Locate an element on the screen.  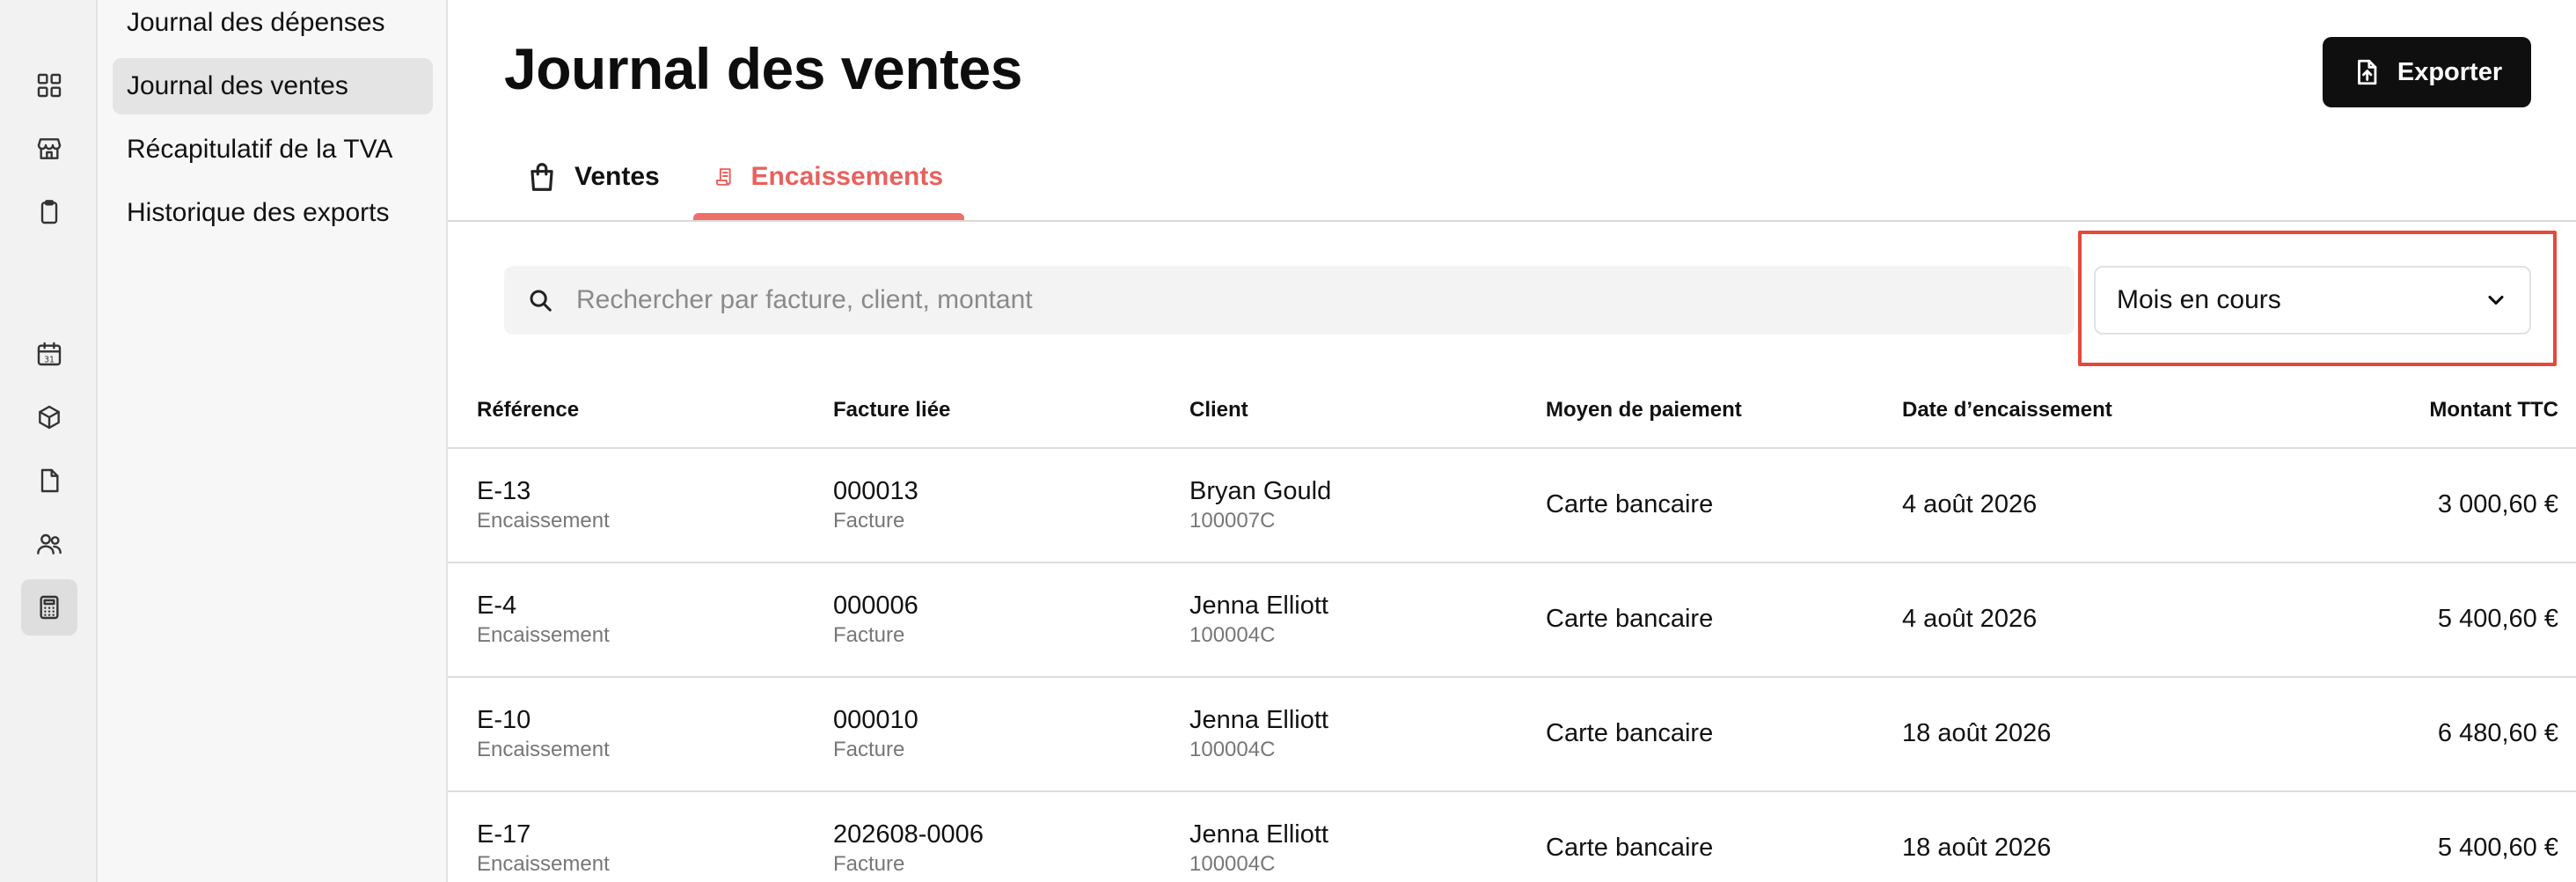
subnav-item-recap-tva: Récapitulatif de la TVA is located at coordinates (273, 149).